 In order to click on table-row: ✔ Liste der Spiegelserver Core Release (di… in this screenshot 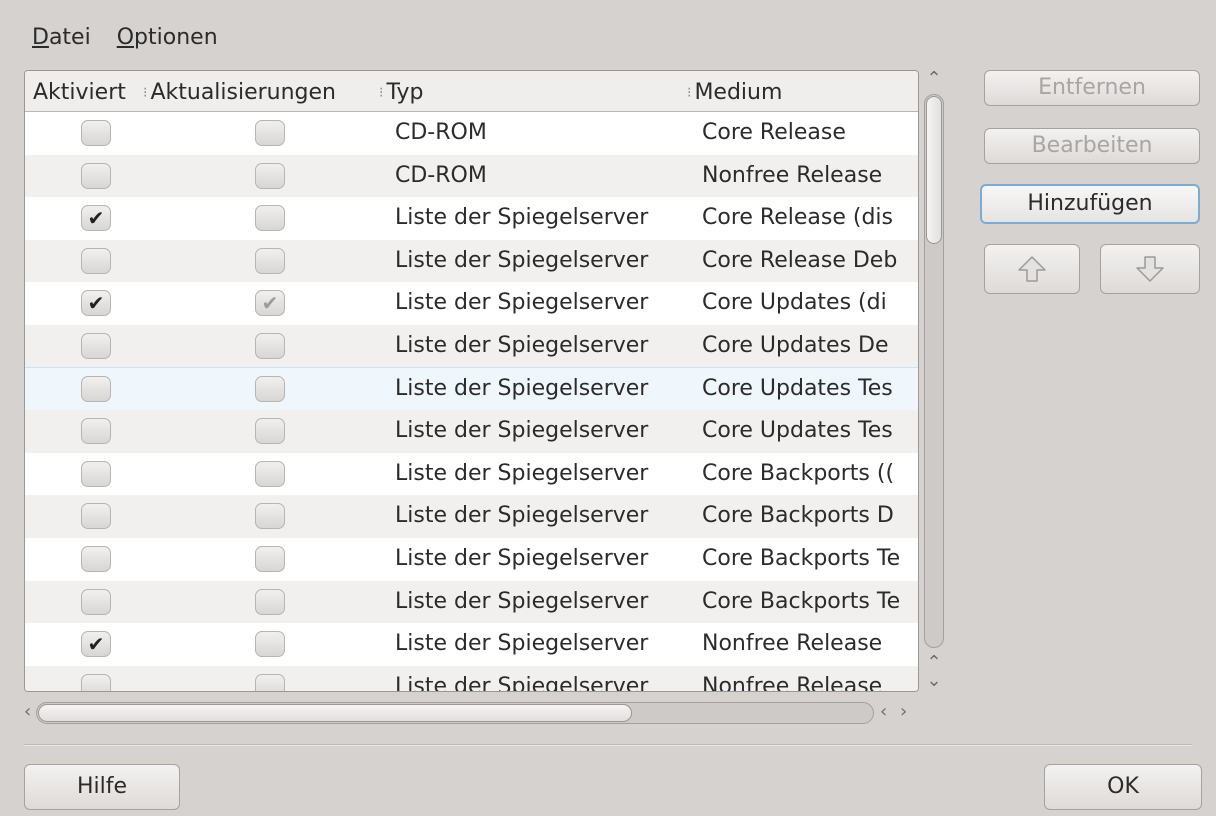, I will do `click(471, 218)`.